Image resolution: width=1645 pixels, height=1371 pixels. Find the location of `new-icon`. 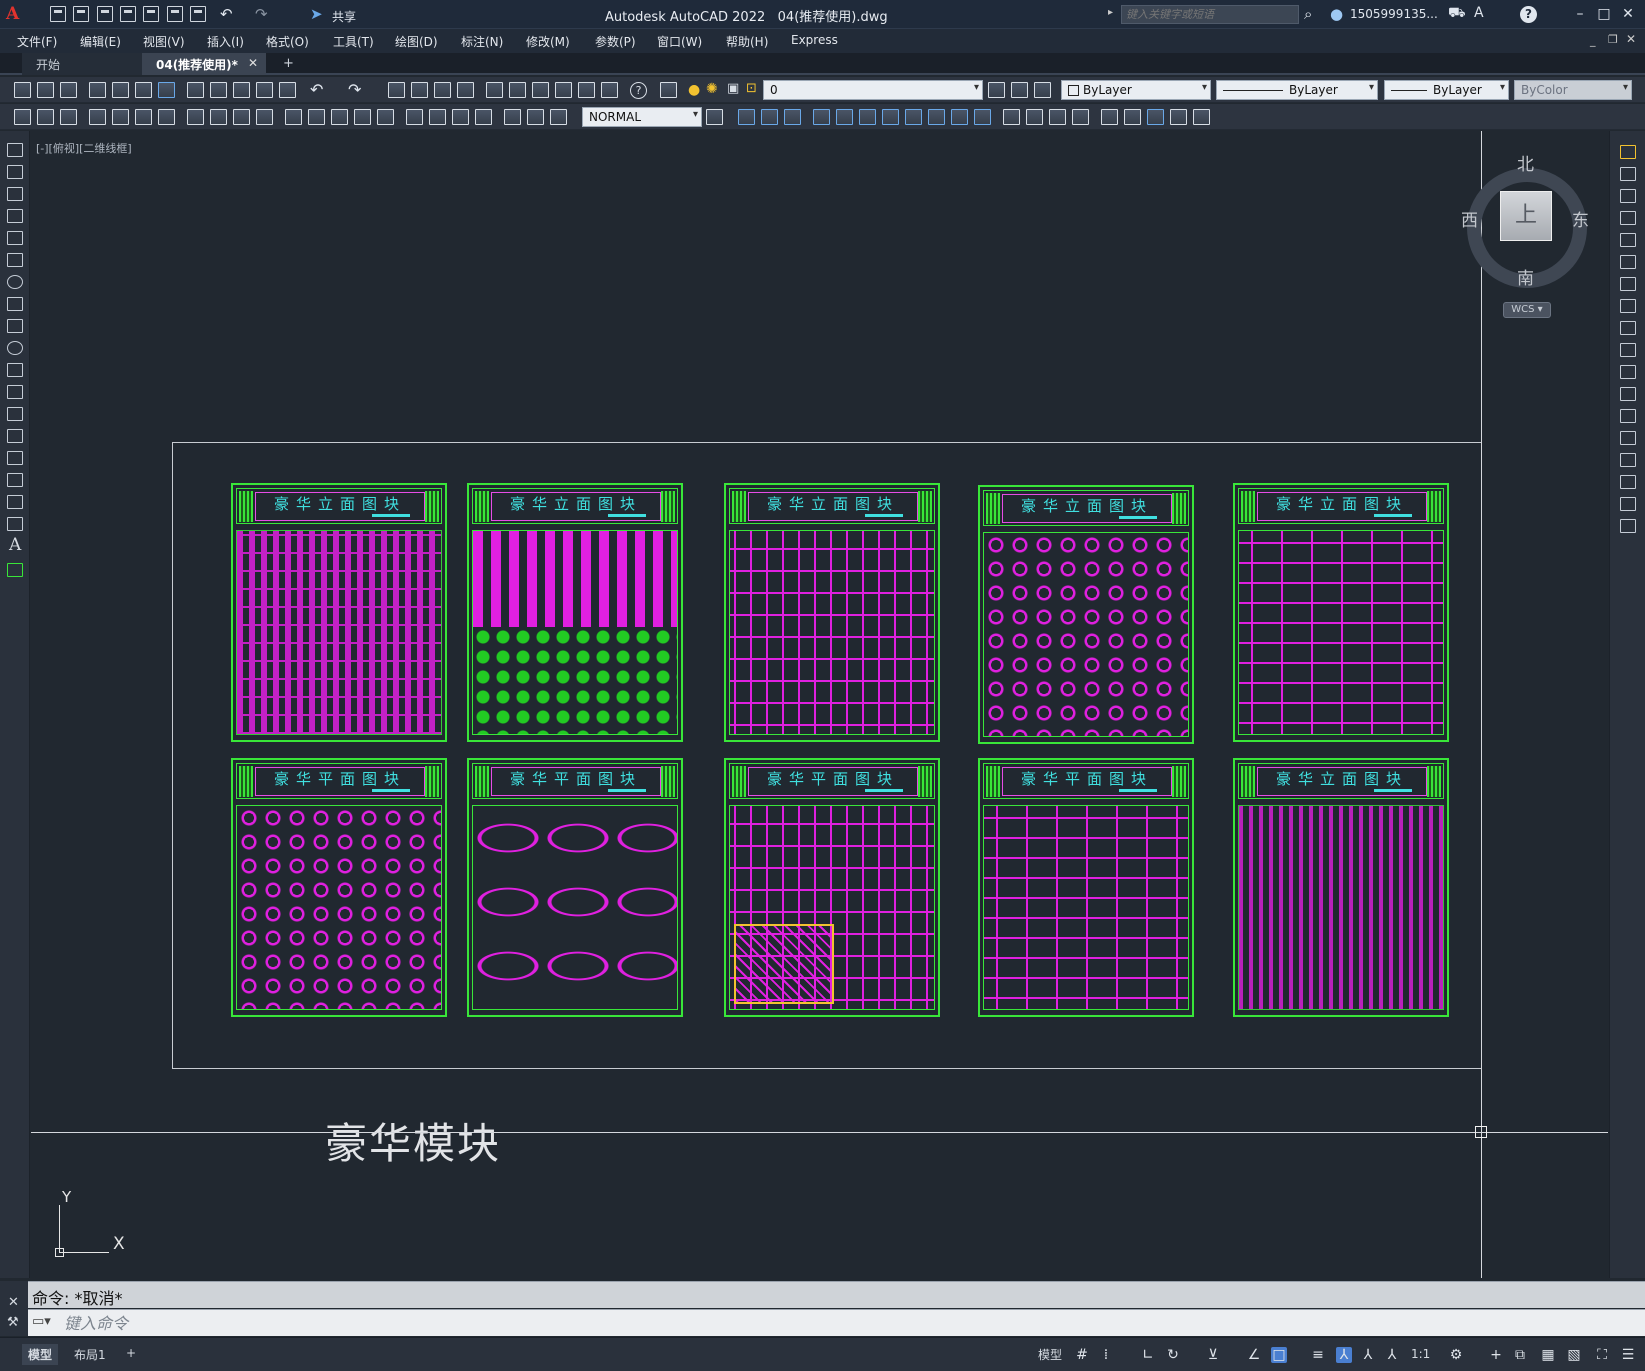

new-icon is located at coordinates (22, 90).